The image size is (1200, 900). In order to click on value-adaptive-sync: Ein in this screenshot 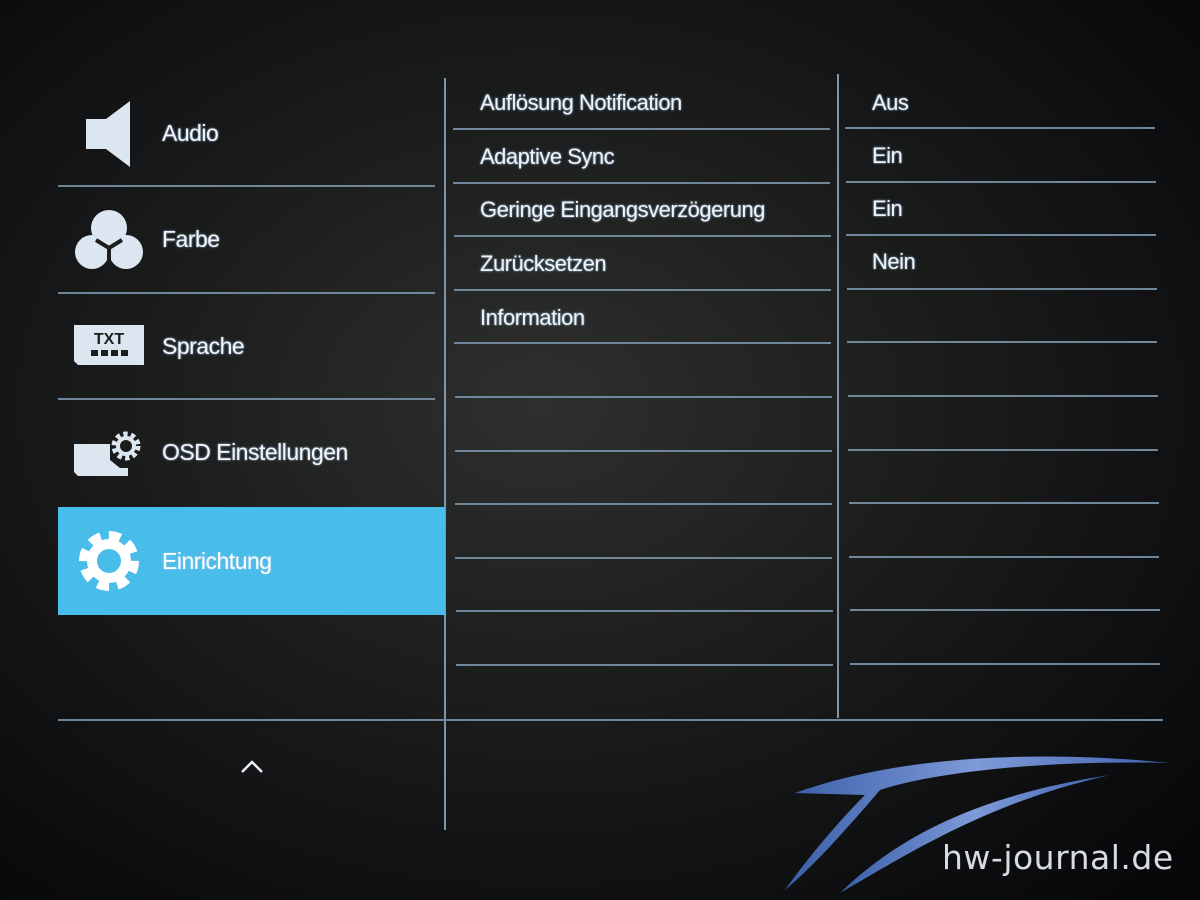, I will do `click(887, 155)`.